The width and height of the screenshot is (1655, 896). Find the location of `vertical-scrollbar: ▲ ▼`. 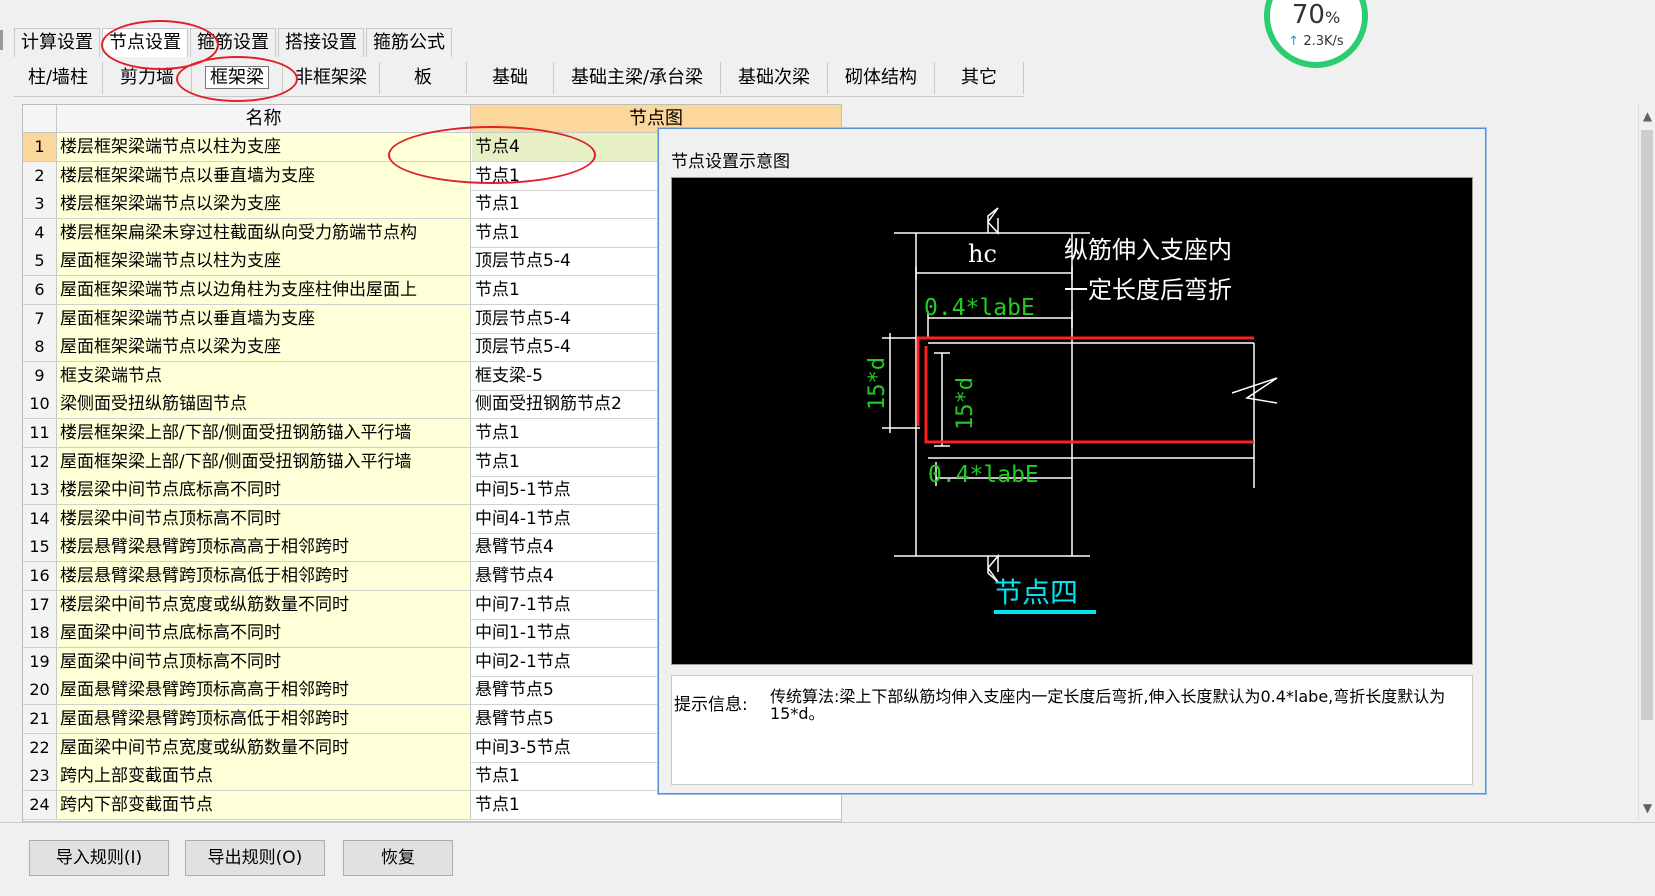

vertical-scrollbar: ▲ ▼ is located at coordinates (1646, 462).